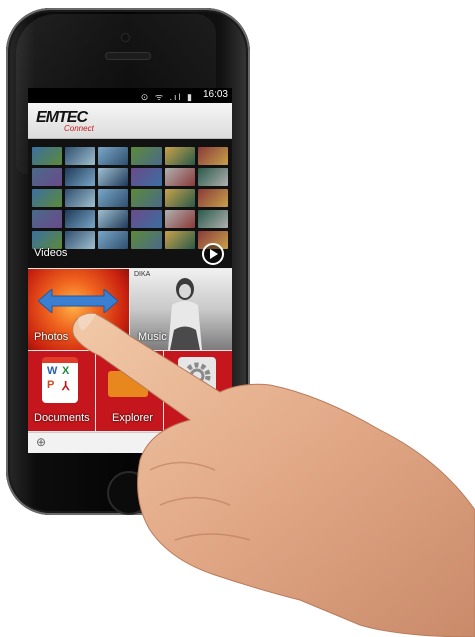 This screenshot has width=475, height=637. I want to click on brand-sub-logo: Connect, so click(79, 128).